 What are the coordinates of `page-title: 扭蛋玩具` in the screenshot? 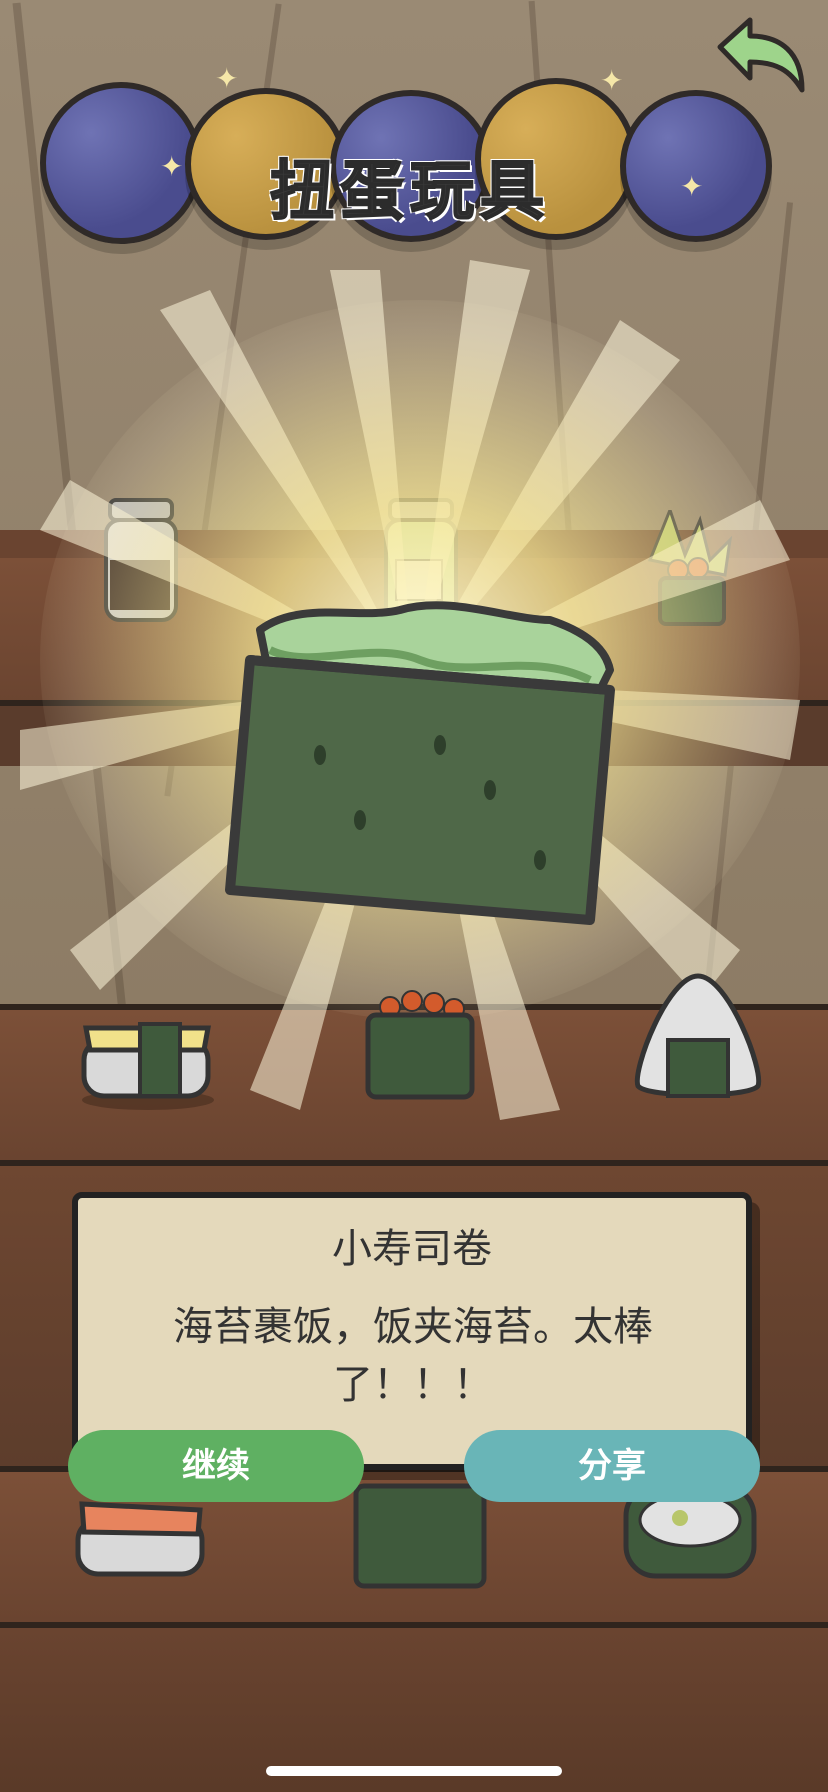 It's located at (409, 192).